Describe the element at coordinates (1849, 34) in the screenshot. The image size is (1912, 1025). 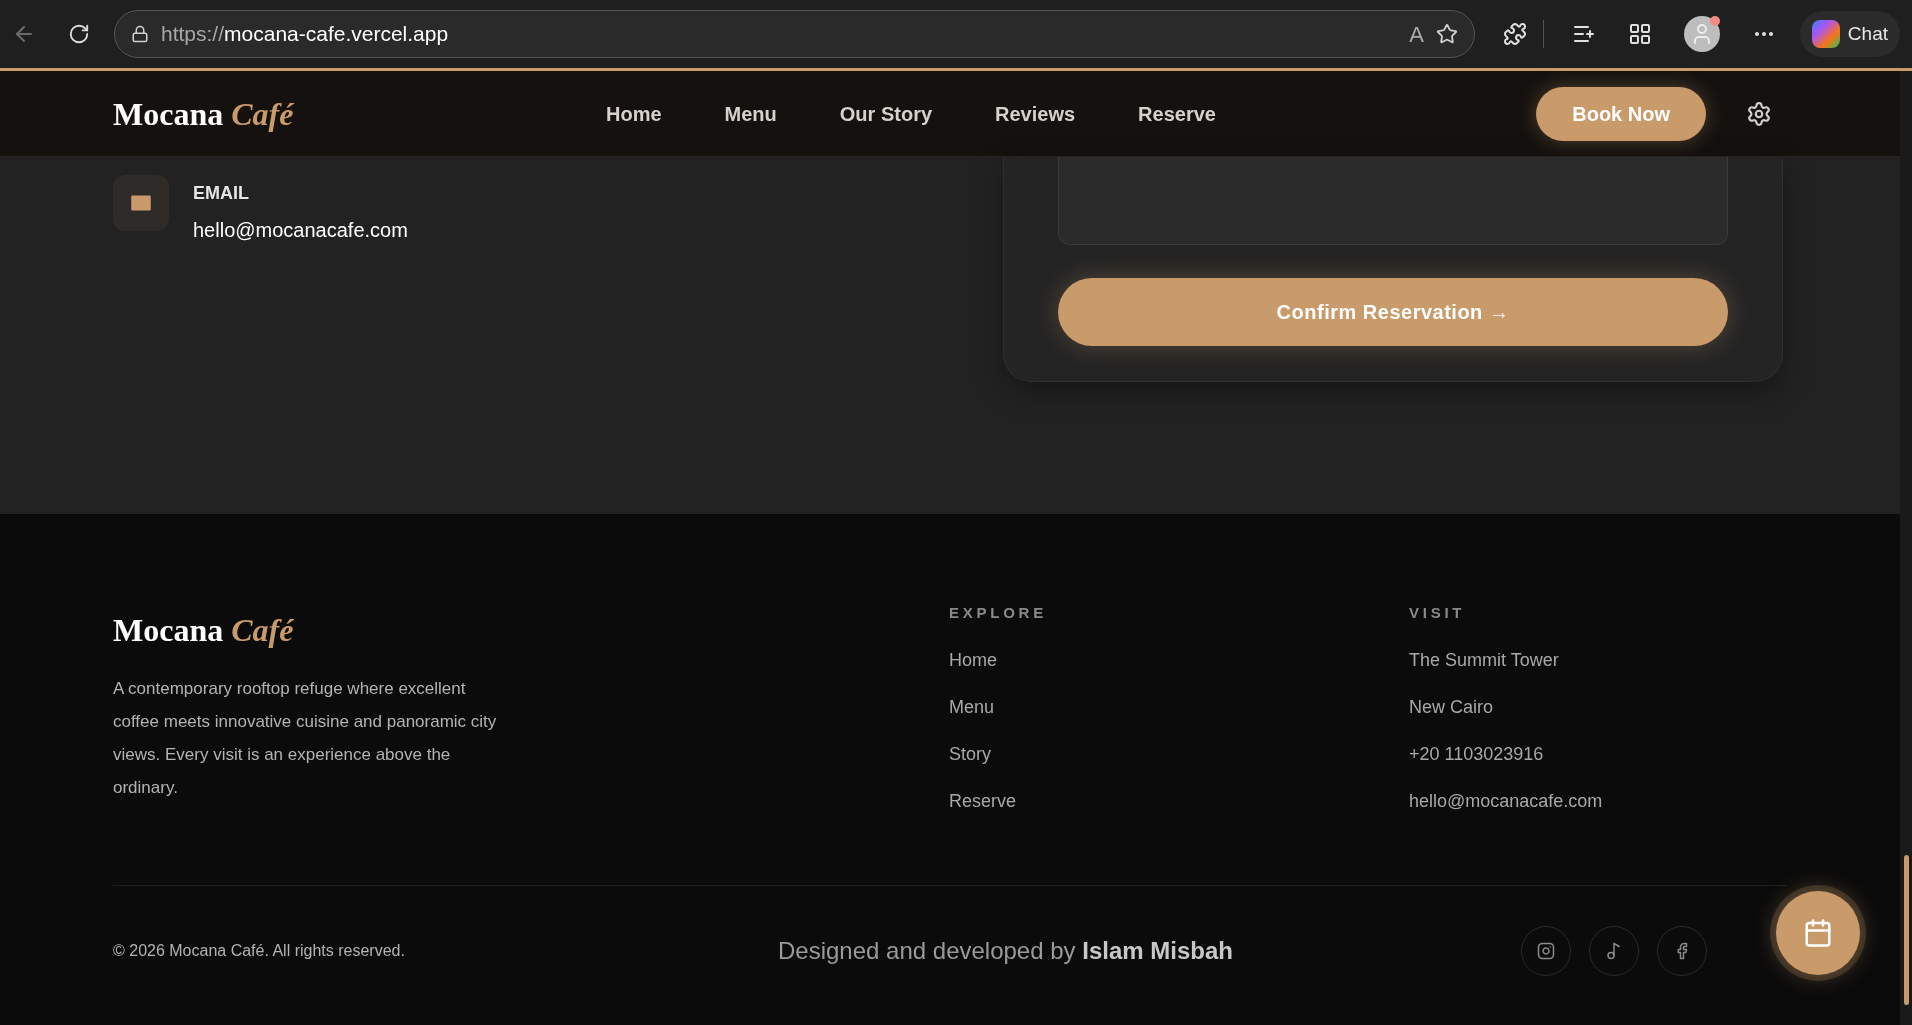
I see `chat-button: Chat` at that location.